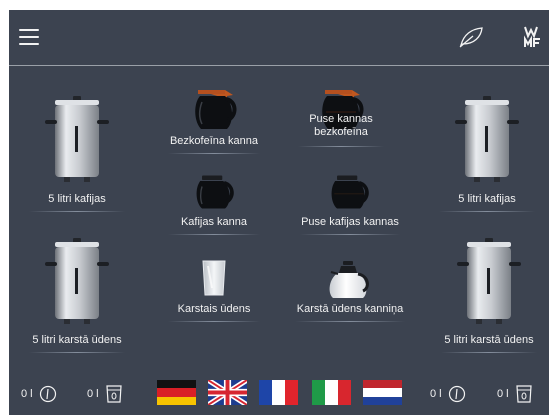 Image resolution: width=549 pixels, height=415 pixels. What do you see at coordinates (29, 37) in the screenshot?
I see `hamburger-menu-icon` at bounding box center [29, 37].